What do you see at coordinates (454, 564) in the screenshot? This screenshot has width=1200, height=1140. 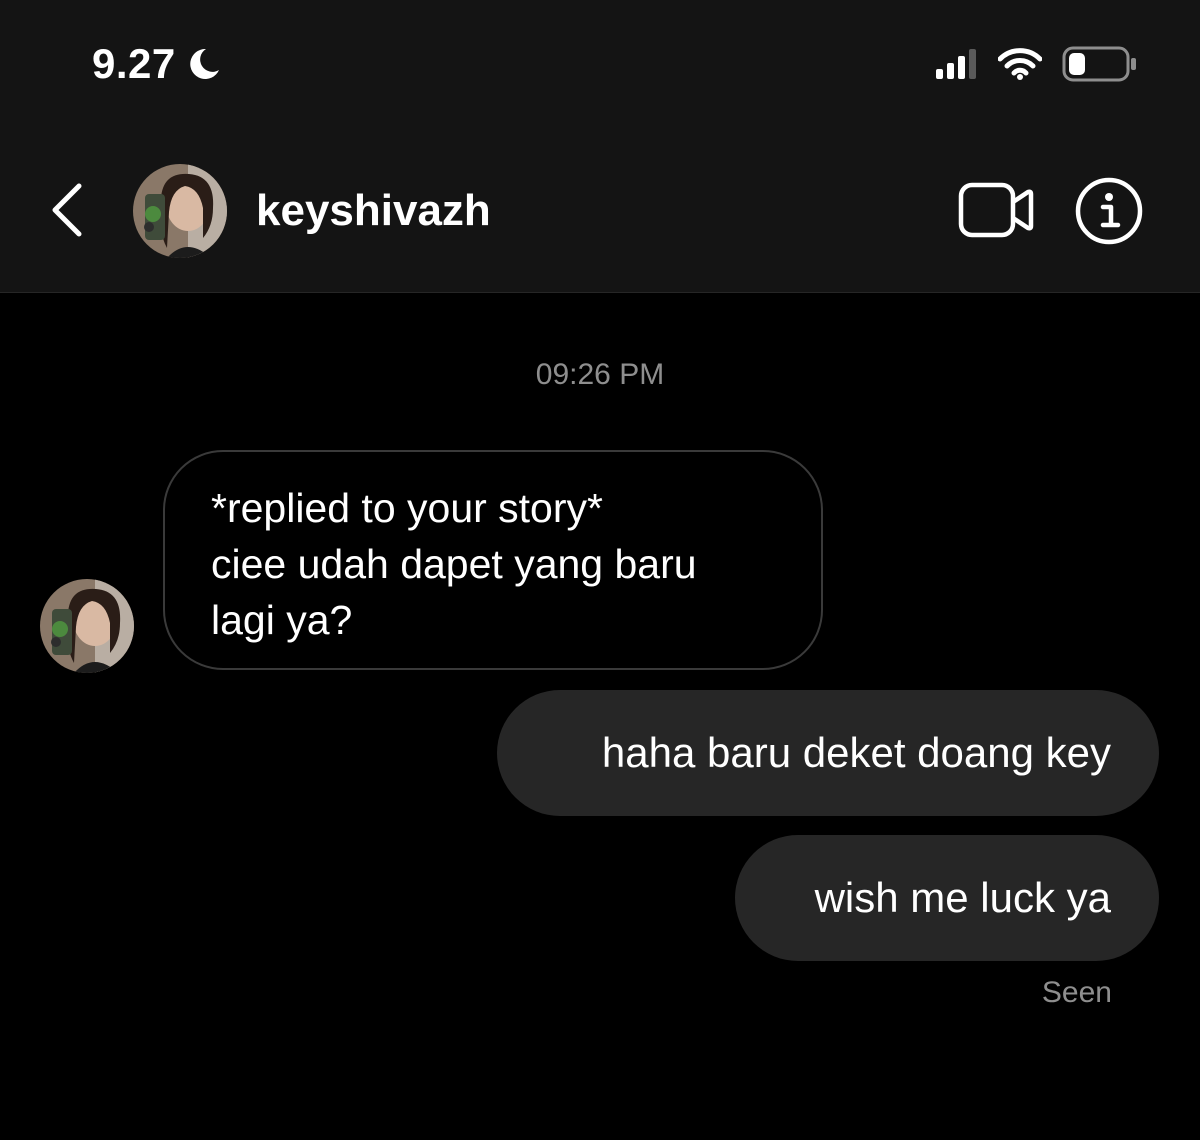 I see `incoming-message-line: ciee udah dapet yang baru` at bounding box center [454, 564].